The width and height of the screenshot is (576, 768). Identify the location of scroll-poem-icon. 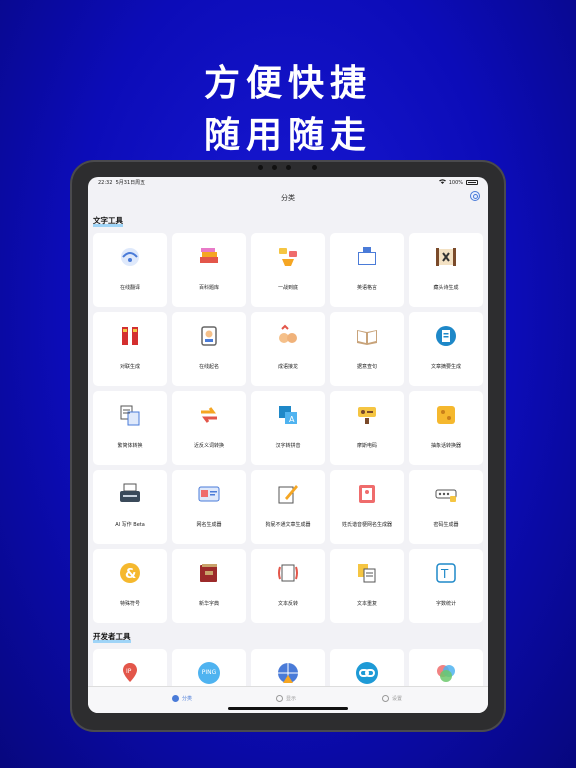
(446, 257).